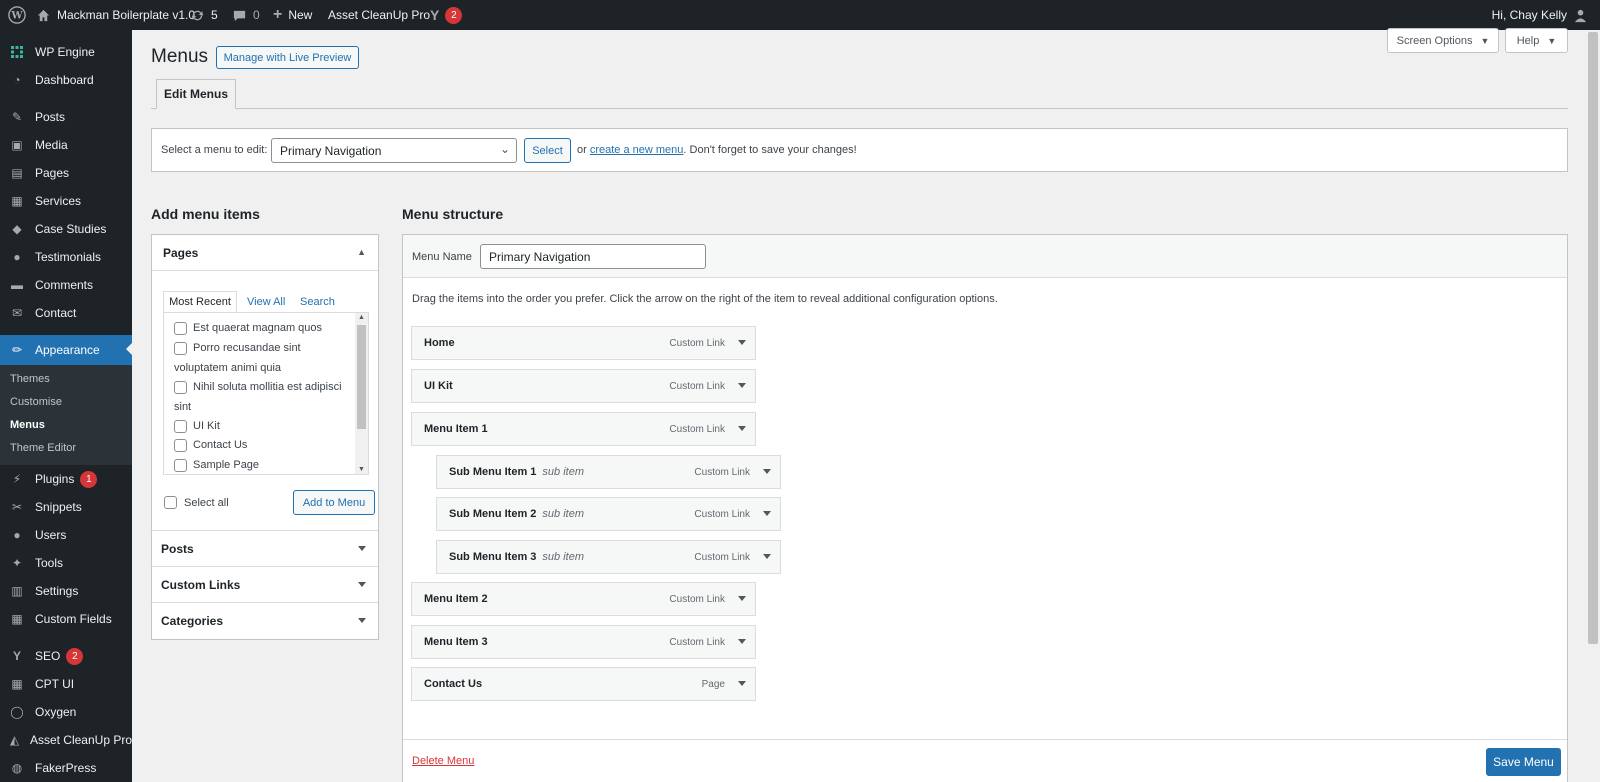 This screenshot has height=782, width=1600. What do you see at coordinates (17, 591) in the screenshot?
I see `settings-icon: ▥` at bounding box center [17, 591].